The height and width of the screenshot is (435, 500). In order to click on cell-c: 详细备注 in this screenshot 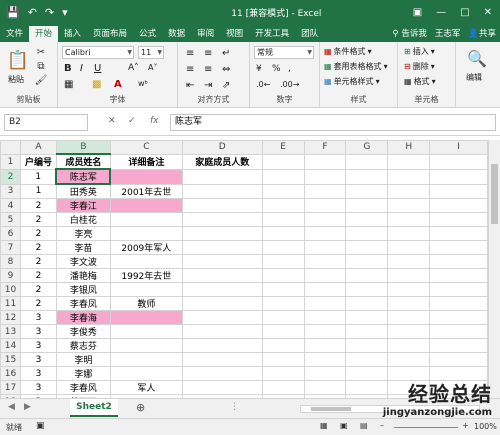, I will do `click(146, 161)`.